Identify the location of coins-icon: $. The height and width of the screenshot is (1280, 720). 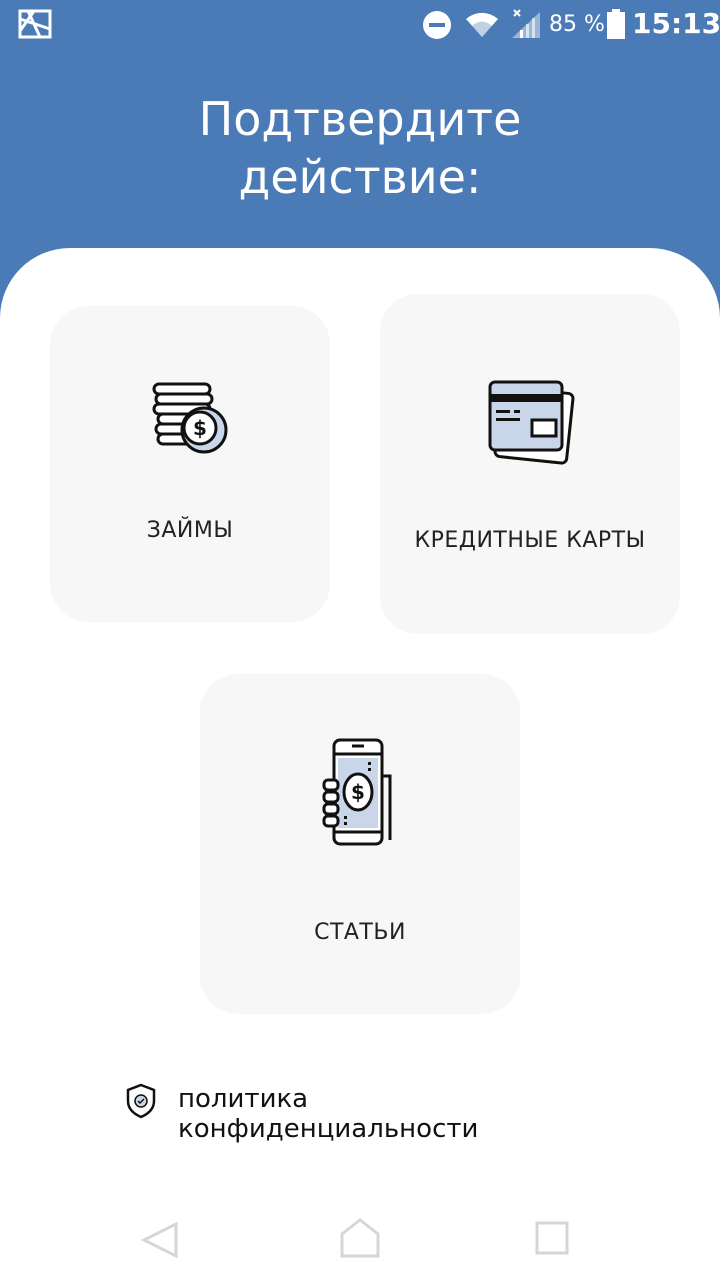
(190, 418).